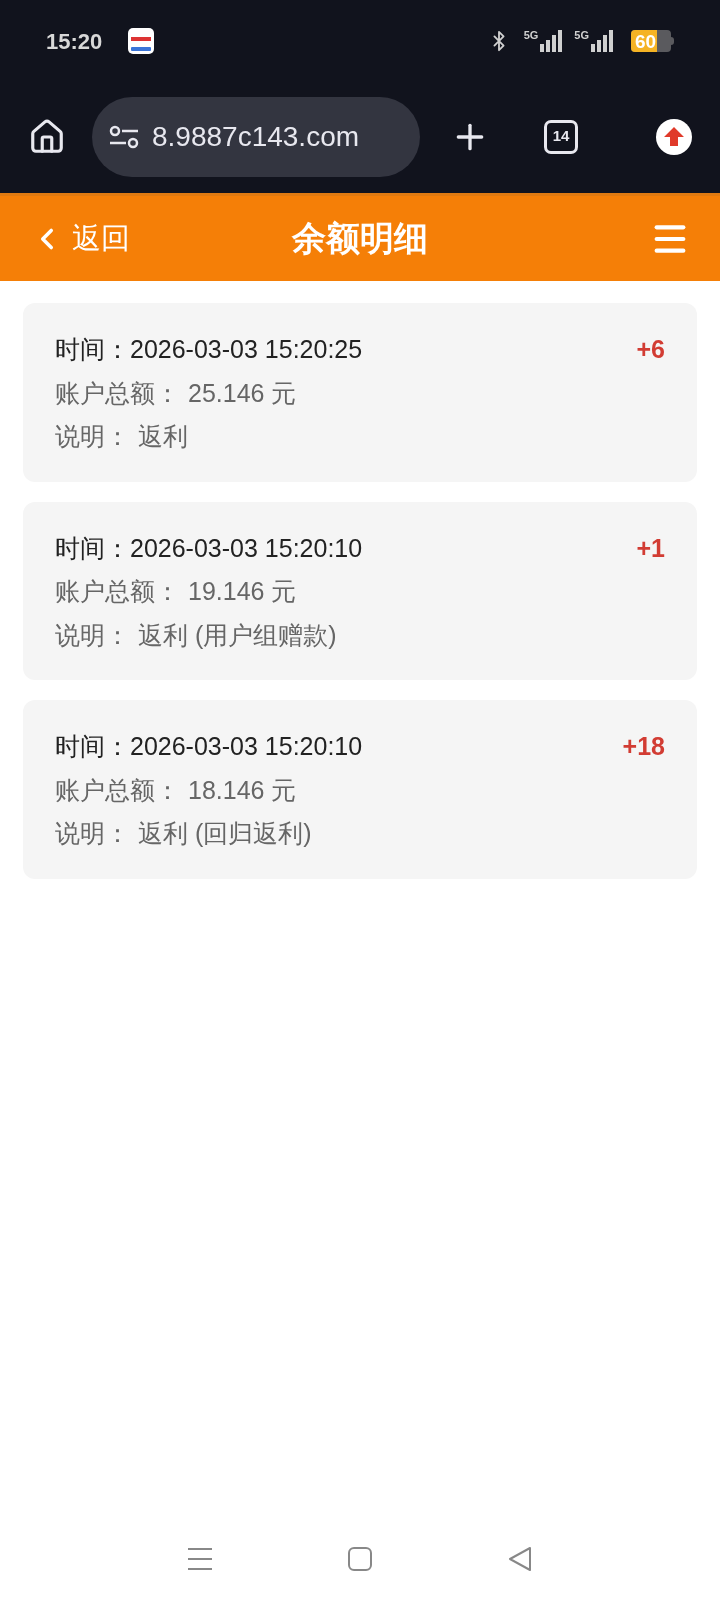 The width and height of the screenshot is (720, 1604). Describe the element at coordinates (674, 136) in the screenshot. I see `upload-icon` at that location.